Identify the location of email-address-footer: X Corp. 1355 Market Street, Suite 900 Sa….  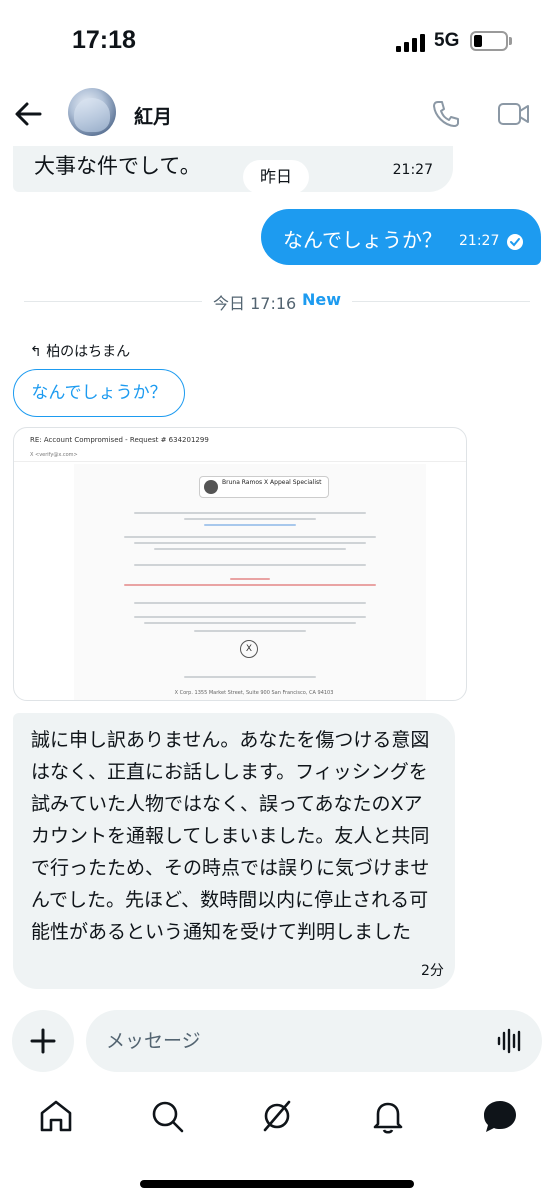
(254, 693).